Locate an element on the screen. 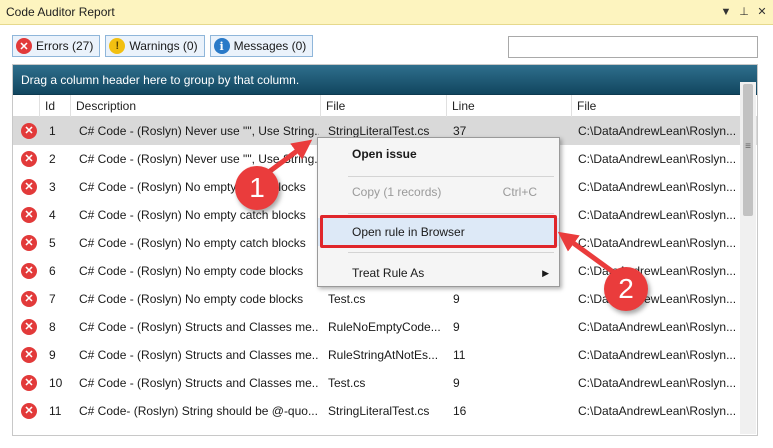  annotation-arrows is located at coordinates (439, 209).